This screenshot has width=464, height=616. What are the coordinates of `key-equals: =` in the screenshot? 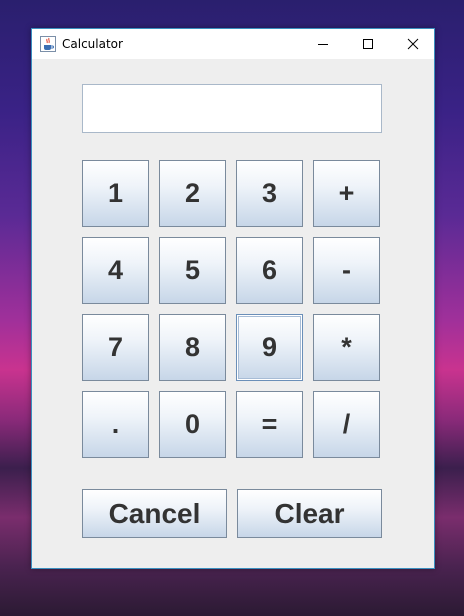 It's located at (269, 424).